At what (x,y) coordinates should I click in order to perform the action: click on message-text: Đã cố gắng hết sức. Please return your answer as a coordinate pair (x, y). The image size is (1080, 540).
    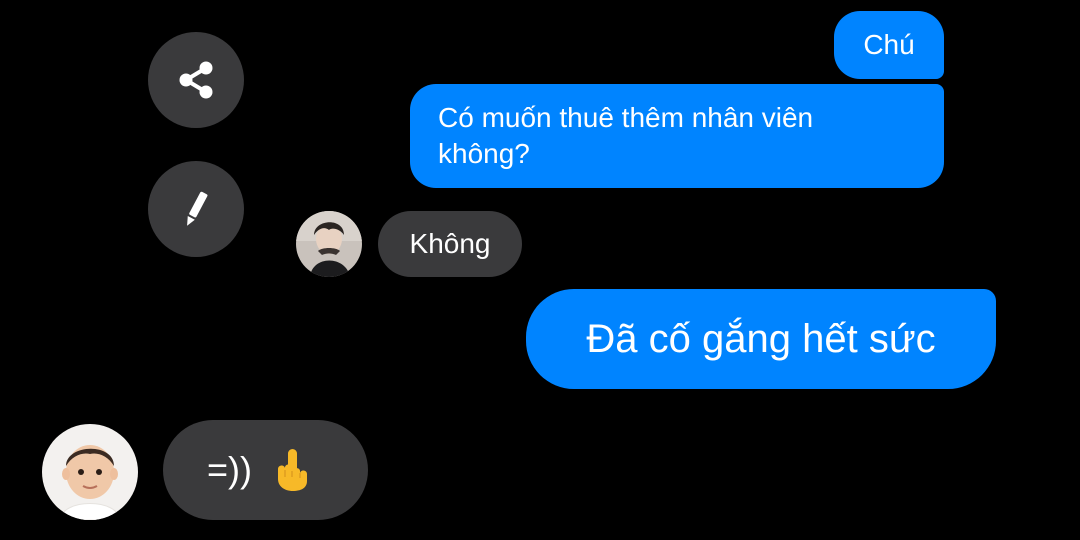
    Looking at the image, I should click on (761, 338).